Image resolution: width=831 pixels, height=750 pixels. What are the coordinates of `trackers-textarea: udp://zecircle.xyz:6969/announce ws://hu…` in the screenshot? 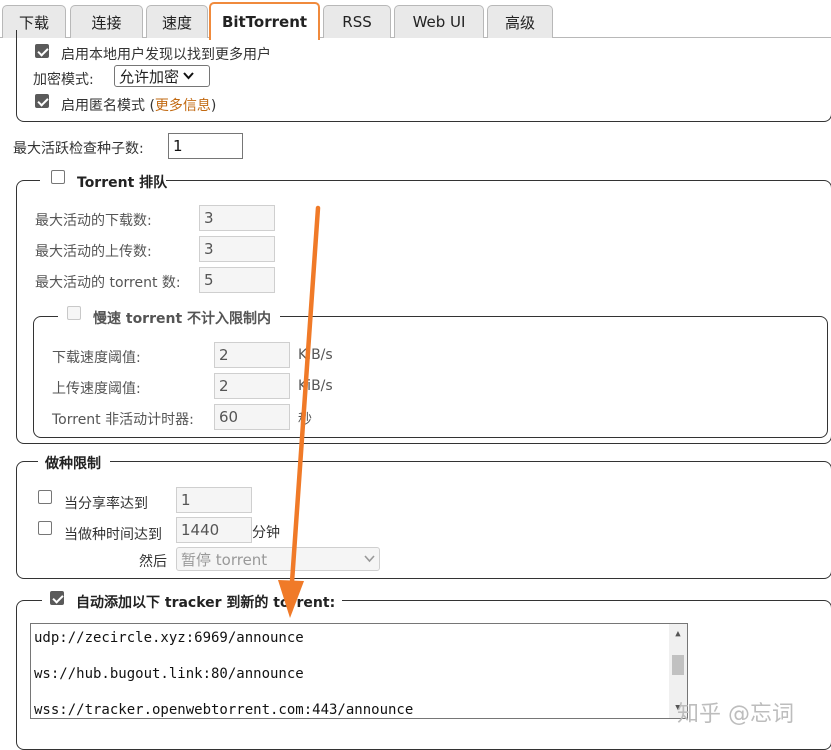 It's located at (359, 671).